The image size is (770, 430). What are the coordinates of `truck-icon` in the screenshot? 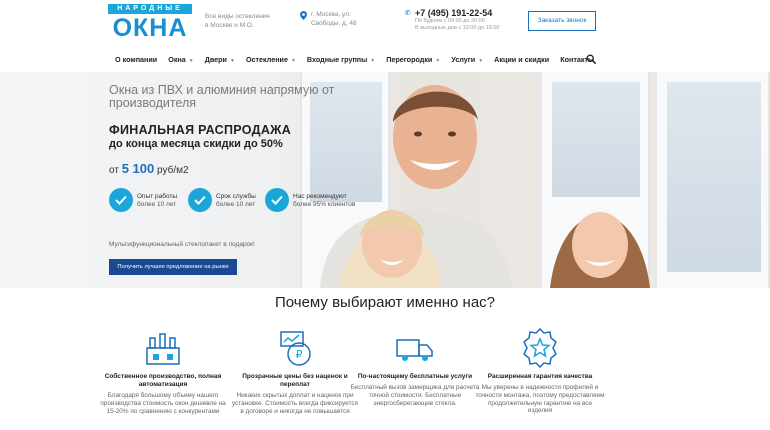 It's located at (414, 350).